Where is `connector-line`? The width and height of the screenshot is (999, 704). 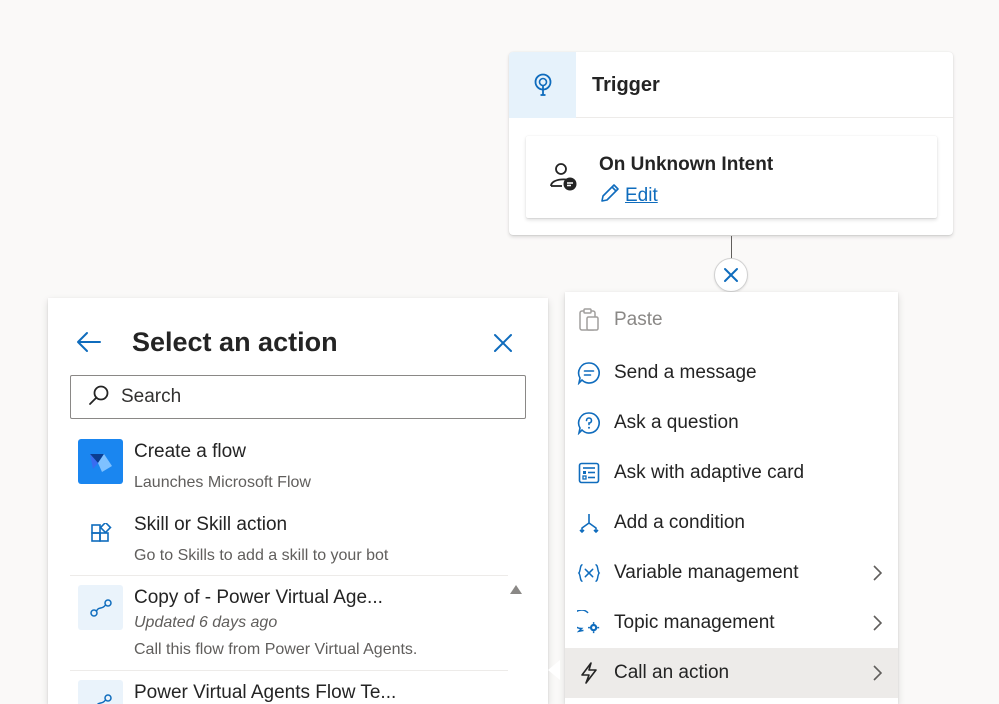
connector-line is located at coordinates (731, 248).